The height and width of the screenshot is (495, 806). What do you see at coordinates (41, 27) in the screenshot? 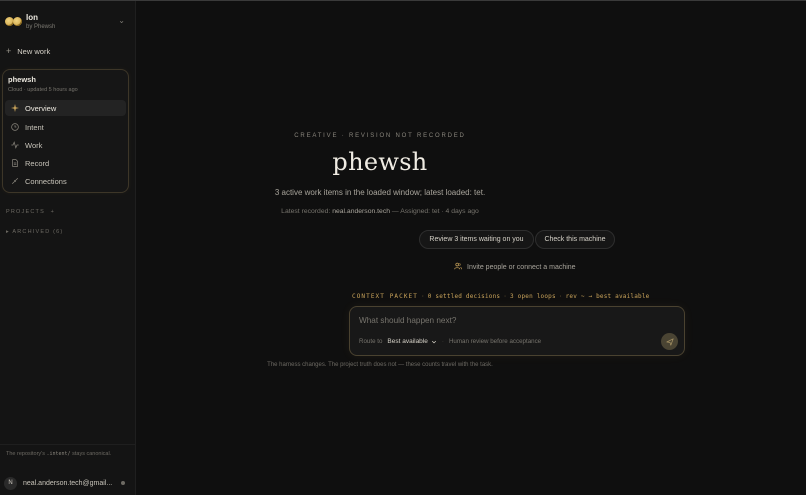
I see `brand-subtitle: by Phewsh` at bounding box center [41, 27].